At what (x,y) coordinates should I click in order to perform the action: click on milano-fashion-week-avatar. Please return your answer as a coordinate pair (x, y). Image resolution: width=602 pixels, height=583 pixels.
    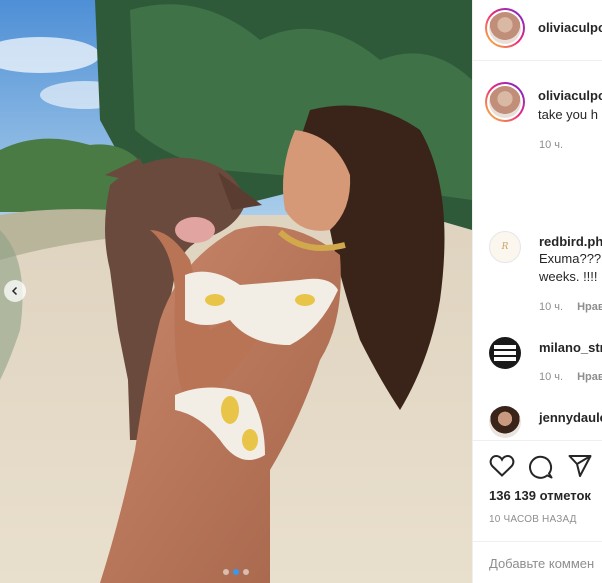
    Looking at the image, I should click on (505, 353).